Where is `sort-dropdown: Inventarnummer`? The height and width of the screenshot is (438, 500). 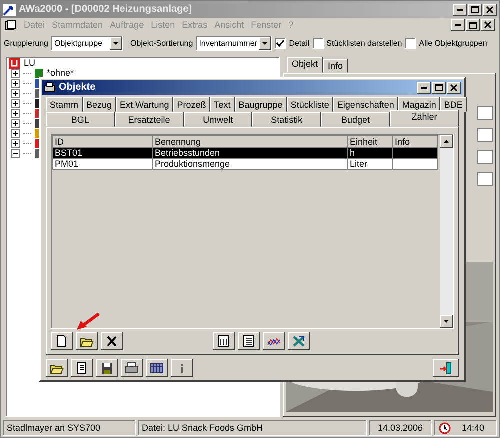
sort-dropdown: Inventarnummer is located at coordinates (234, 43).